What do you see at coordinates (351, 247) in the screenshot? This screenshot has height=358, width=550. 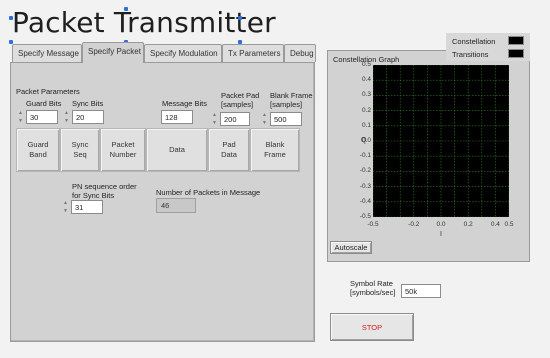 I see `autoscale-button: Autoscale` at bounding box center [351, 247].